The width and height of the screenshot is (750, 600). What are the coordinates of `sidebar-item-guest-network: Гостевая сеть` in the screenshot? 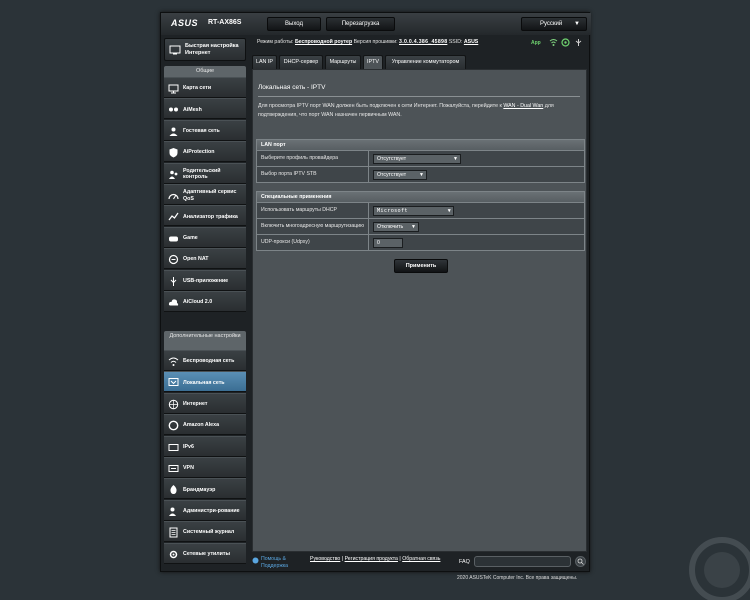 It's located at (205, 130).